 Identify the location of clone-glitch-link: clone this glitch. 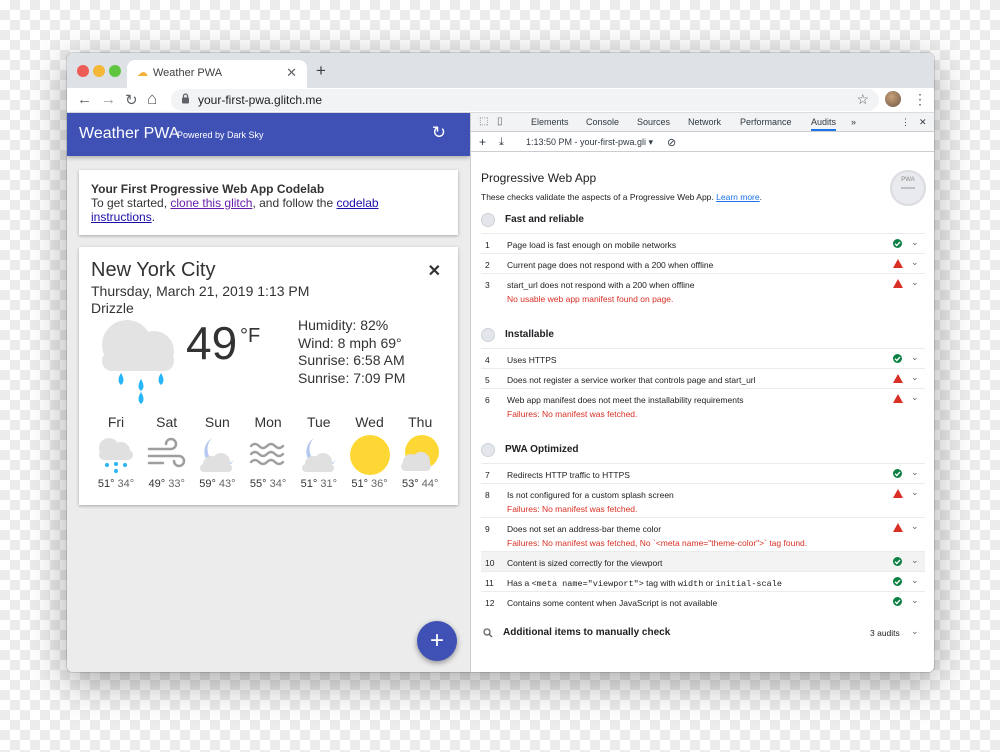
(211, 203).